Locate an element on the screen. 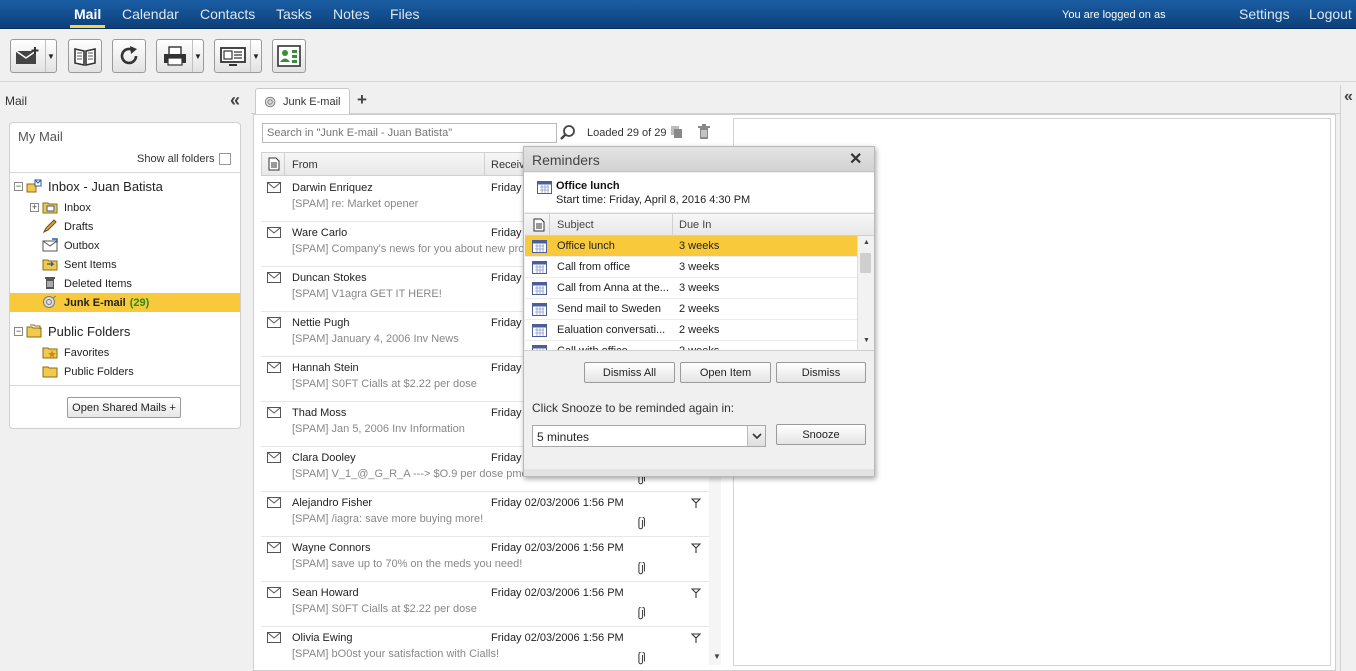 The height and width of the screenshot is (671, 1356). column-header-received: Receiv is located at coordinates (508, 165).